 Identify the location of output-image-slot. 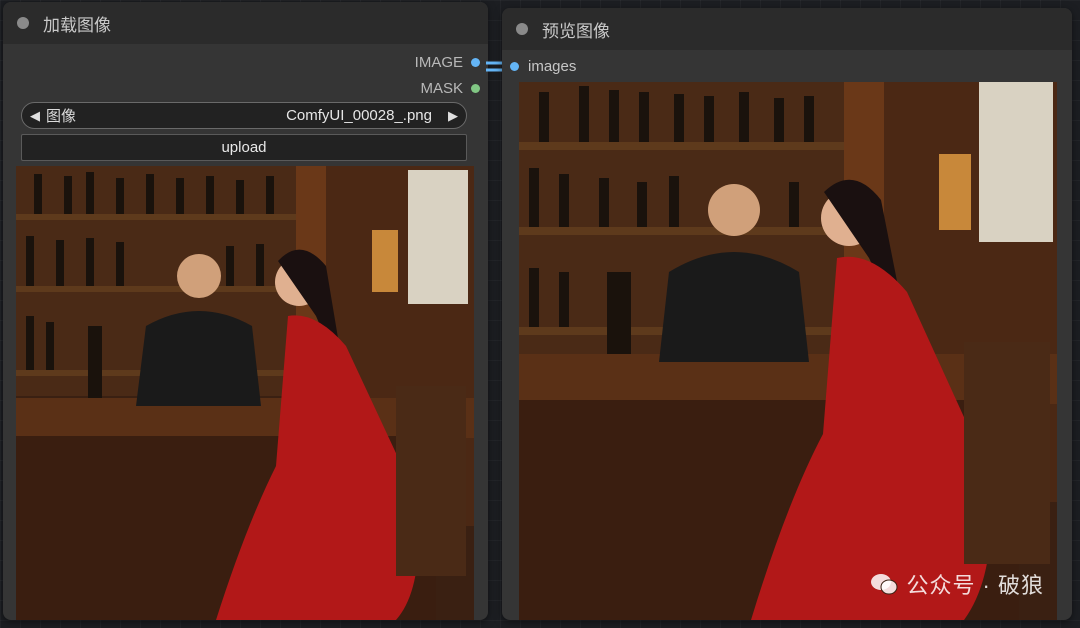
(475, 62).